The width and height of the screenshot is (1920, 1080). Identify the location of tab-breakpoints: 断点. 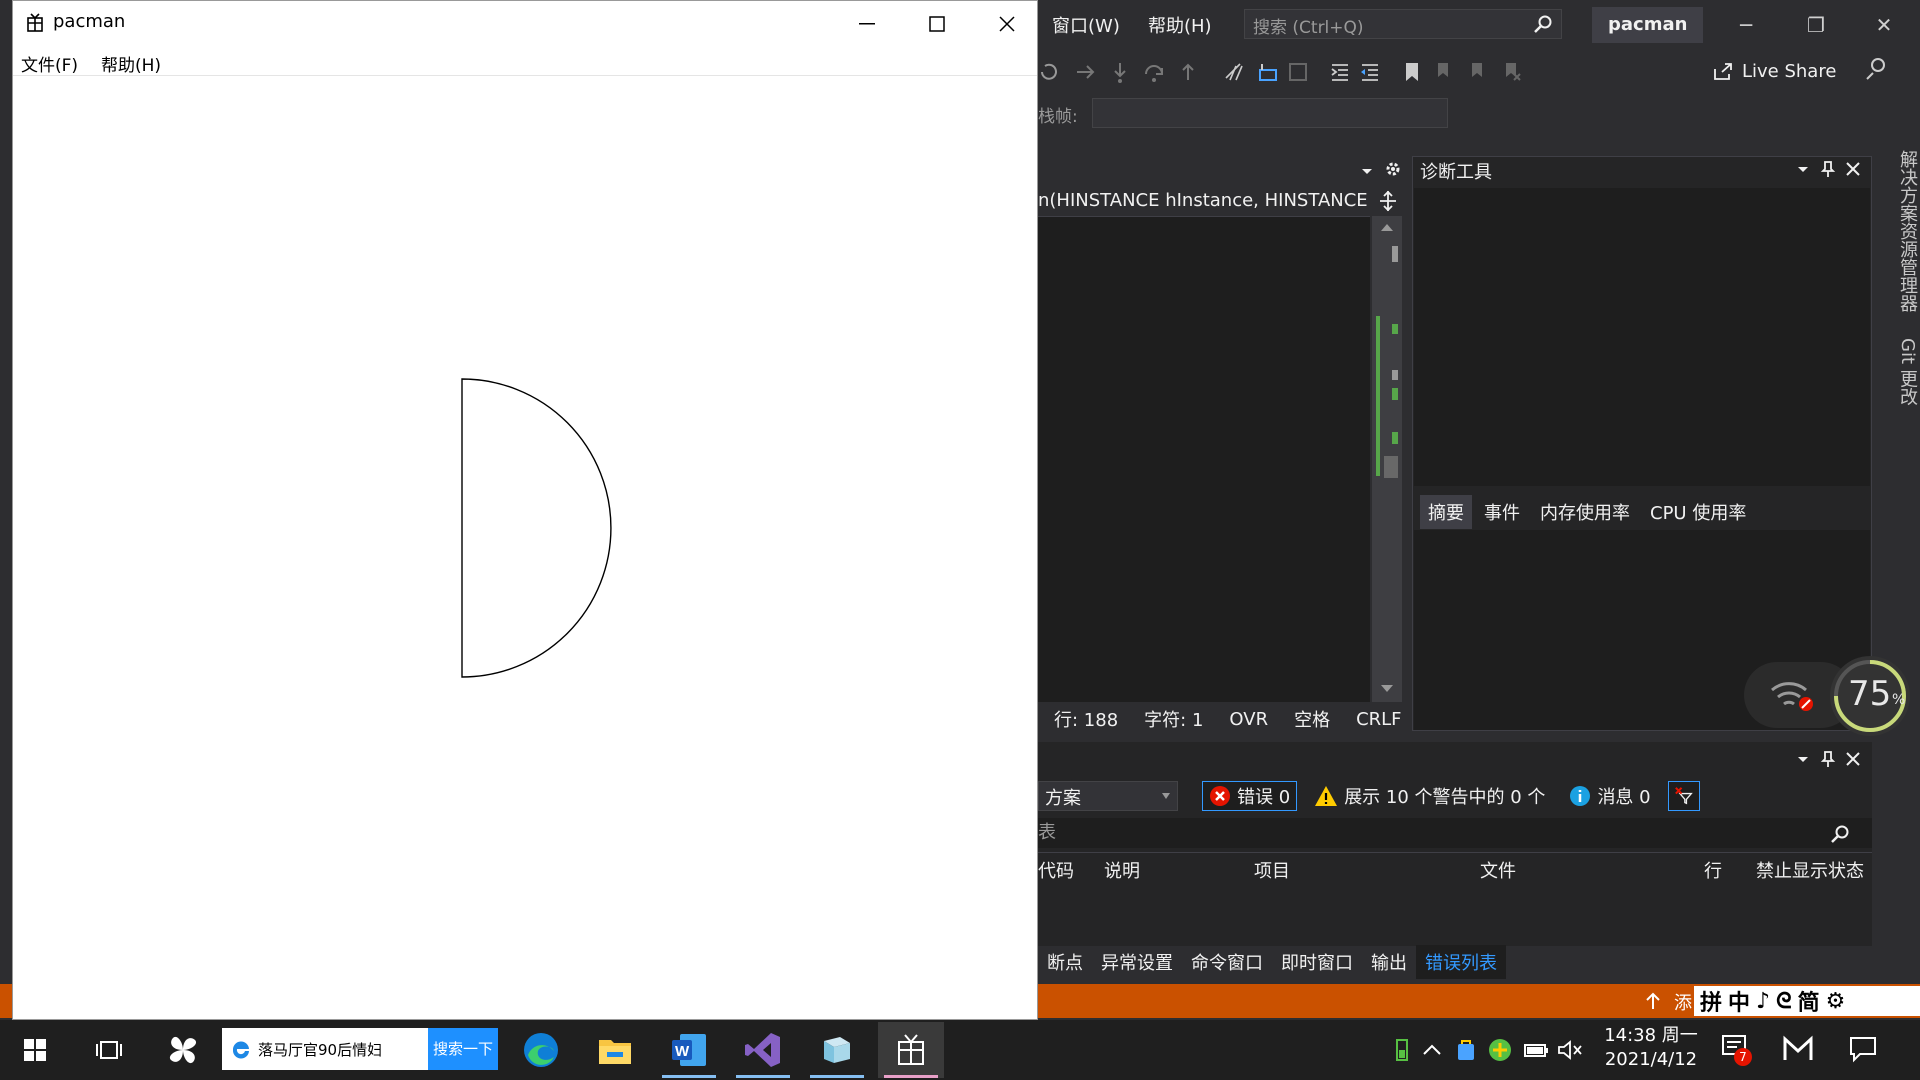
(1065, 962).